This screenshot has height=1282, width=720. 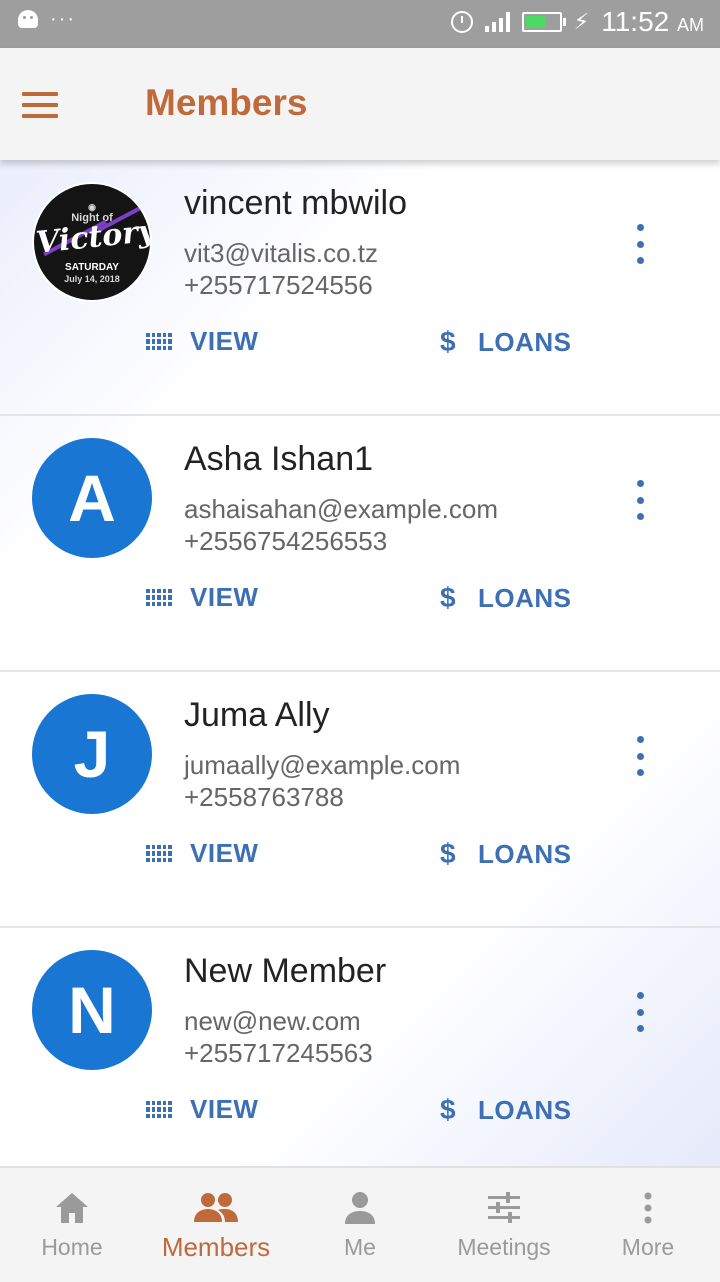 What do you see at coordinates (28, 19) in the screenshot?
I see `android-notification-icon` at bounding box center [28, 19].